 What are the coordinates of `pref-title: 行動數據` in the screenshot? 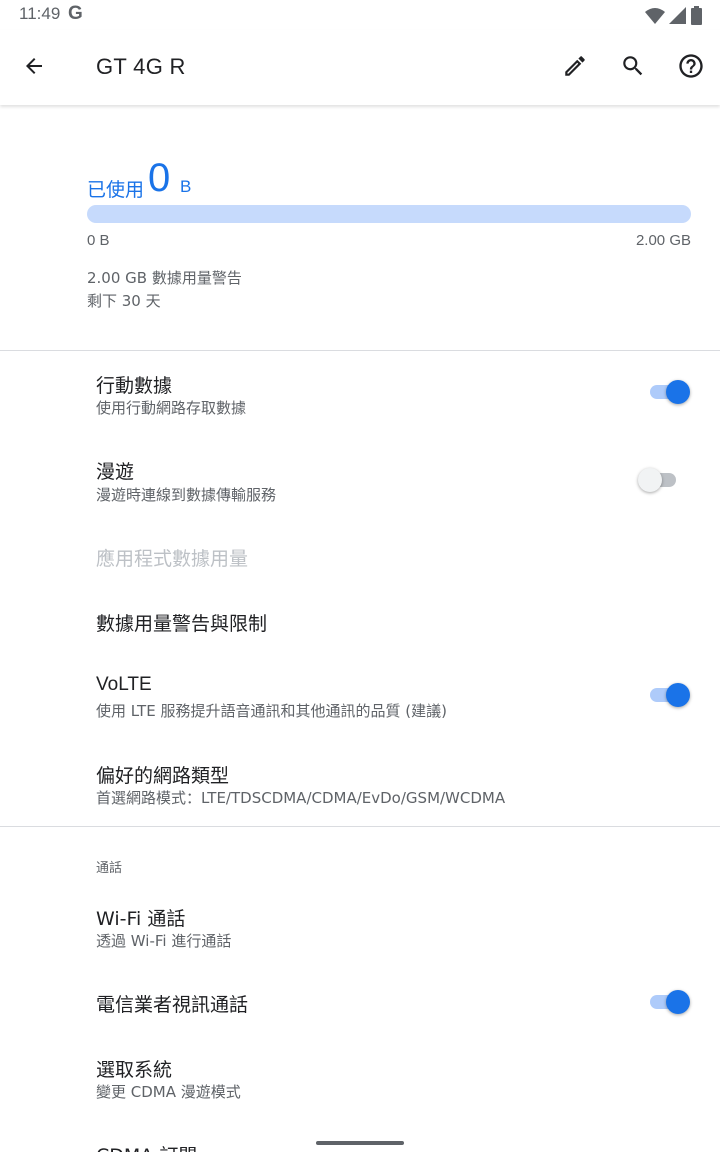 It's located at (134, 386).